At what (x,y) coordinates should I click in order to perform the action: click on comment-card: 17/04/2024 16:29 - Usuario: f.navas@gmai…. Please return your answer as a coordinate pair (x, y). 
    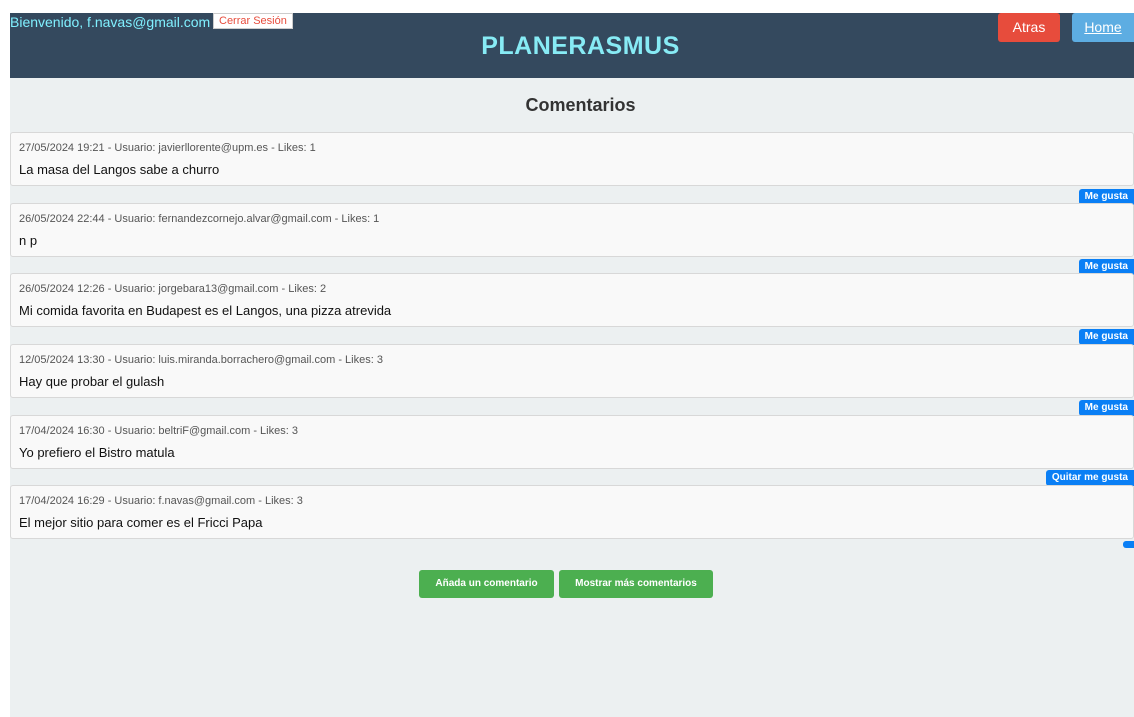
    Looking at the image, I should click on (572, 512).